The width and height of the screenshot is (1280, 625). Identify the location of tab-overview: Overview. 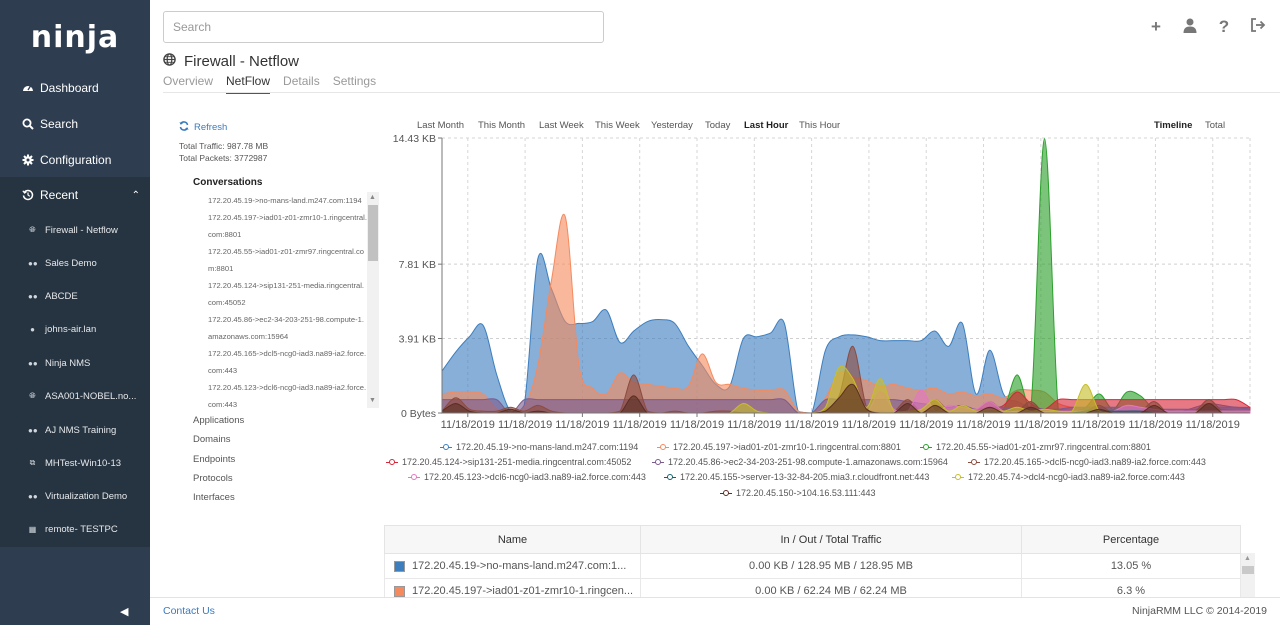
(188, 84).